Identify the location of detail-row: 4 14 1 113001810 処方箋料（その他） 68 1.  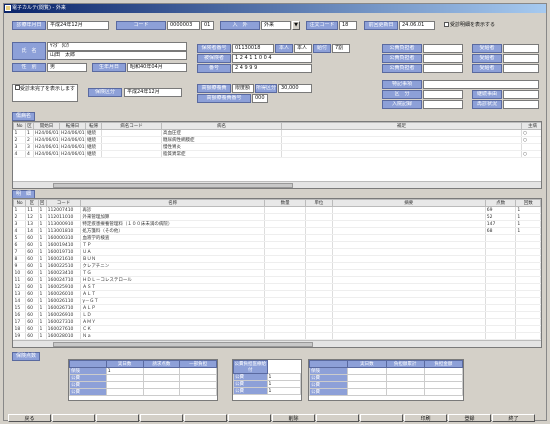
(277, 231).